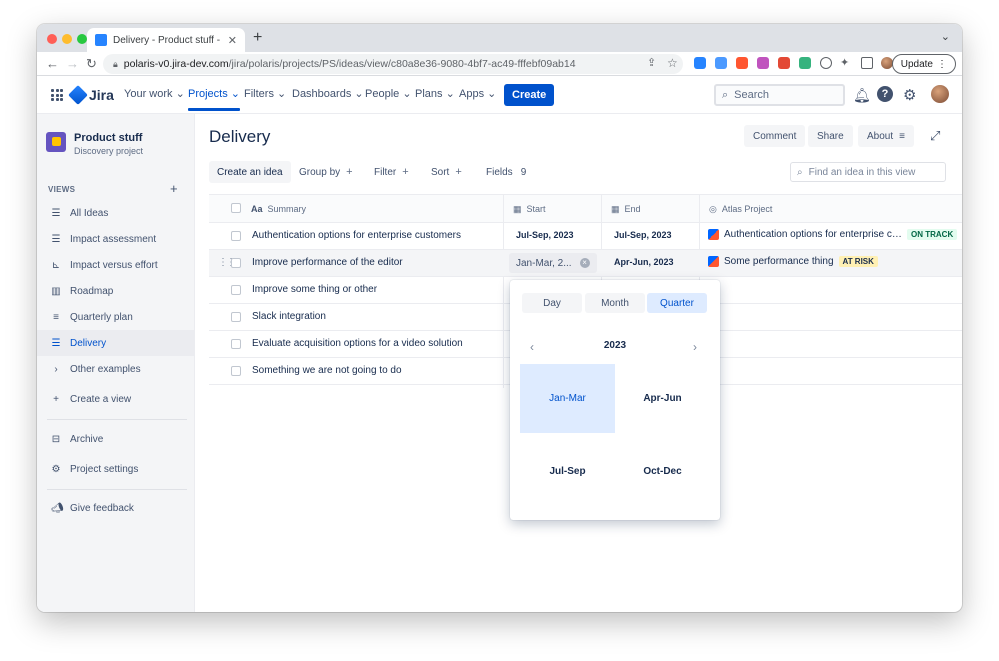 This screenshot has height=661, width=999. What do you see at coordinates (232, 40) in the screenshot?
I see `tab-close-icon: ✕` at bounding box center [232, 40].